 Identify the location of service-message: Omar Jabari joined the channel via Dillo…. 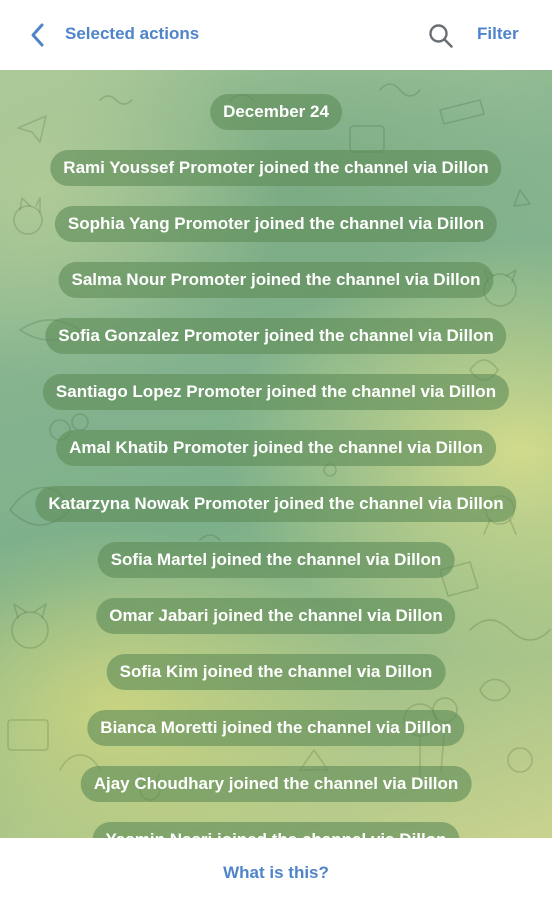
(276, 616).